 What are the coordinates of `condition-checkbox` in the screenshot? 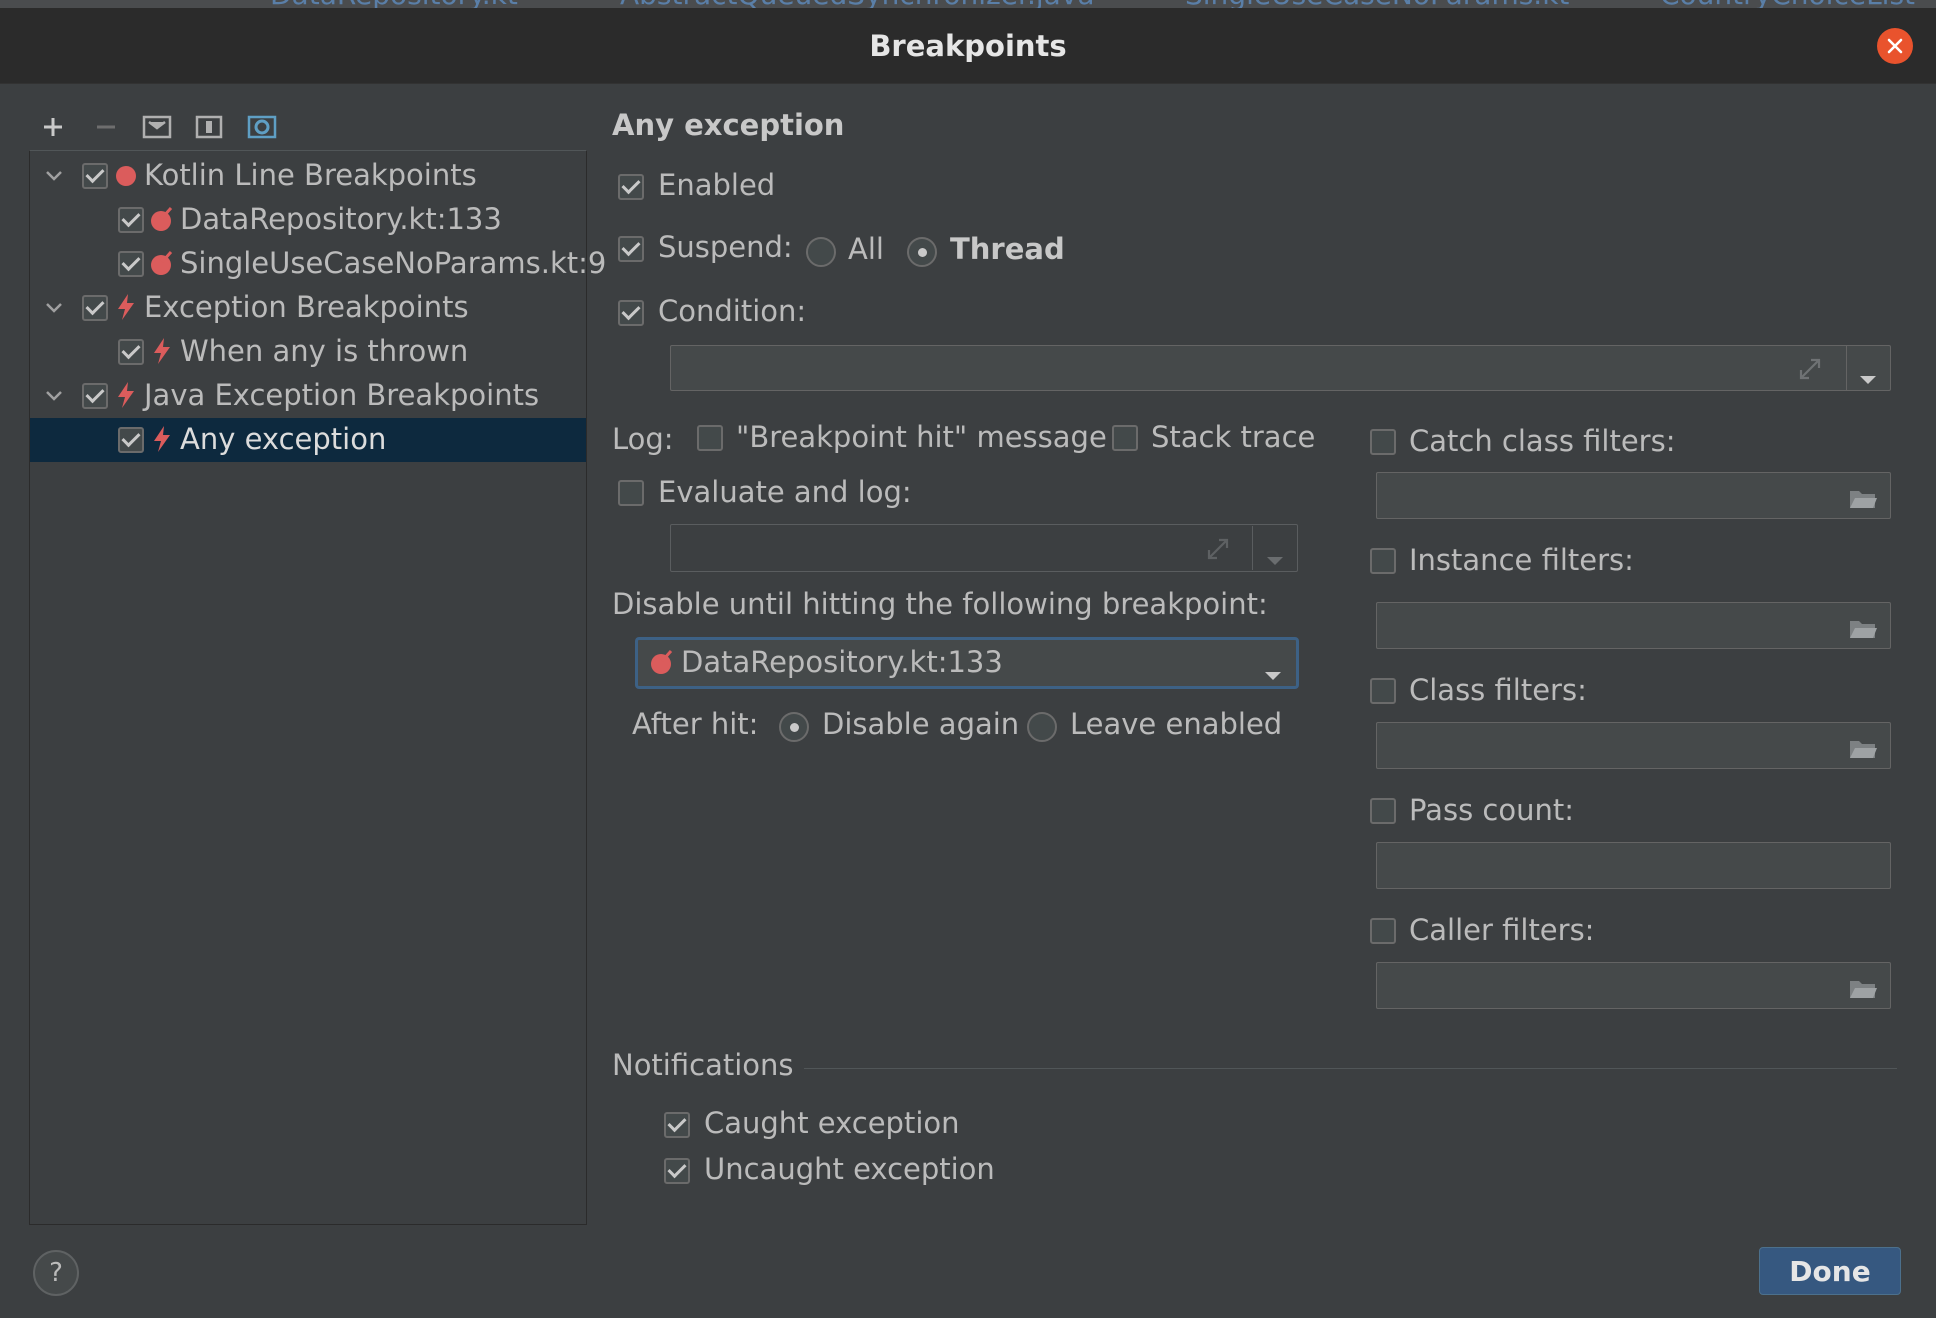 It's located at (631, 313).